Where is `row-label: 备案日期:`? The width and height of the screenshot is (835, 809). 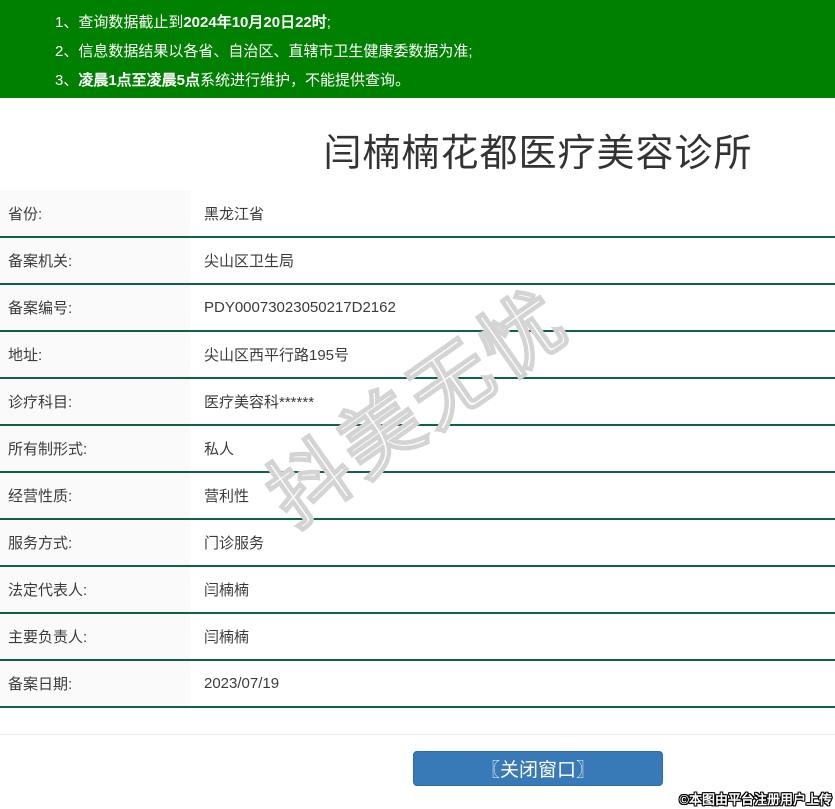 row-label: 备案日期: is located at coordinates (95, 683).